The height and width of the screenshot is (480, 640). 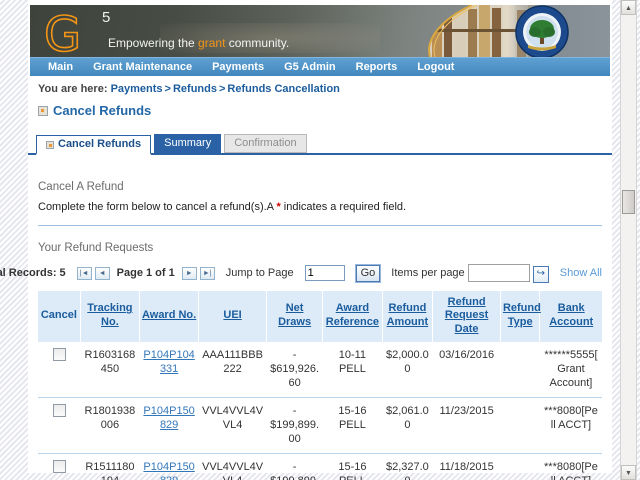 I want to click on prev-page-icon: ◄, so click(x=102, y=273).